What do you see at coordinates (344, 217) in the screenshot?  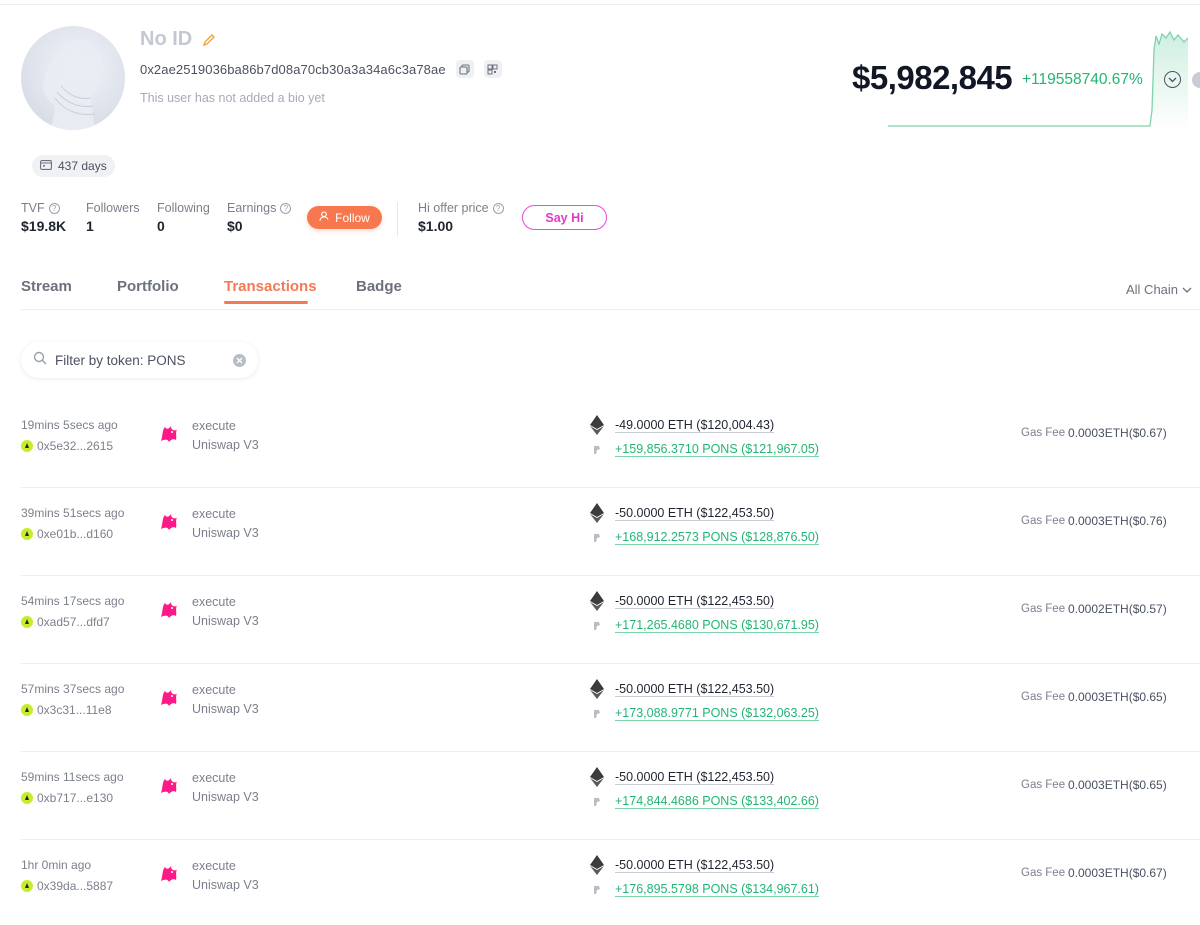 I see `follow-button: Follow` at bounding box center [344, 217].